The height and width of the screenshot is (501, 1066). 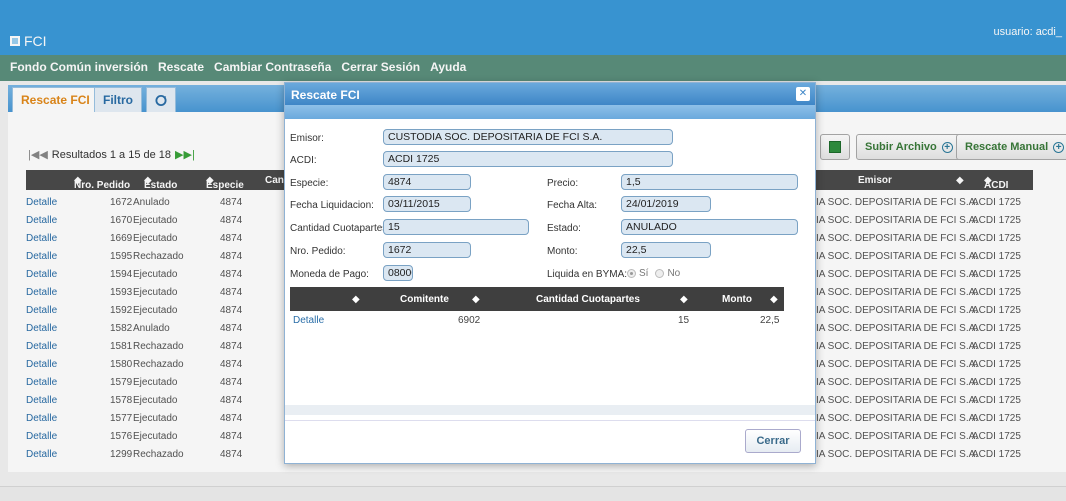 I want to click on label-precio: Precio:, so click(x=563, y=183).